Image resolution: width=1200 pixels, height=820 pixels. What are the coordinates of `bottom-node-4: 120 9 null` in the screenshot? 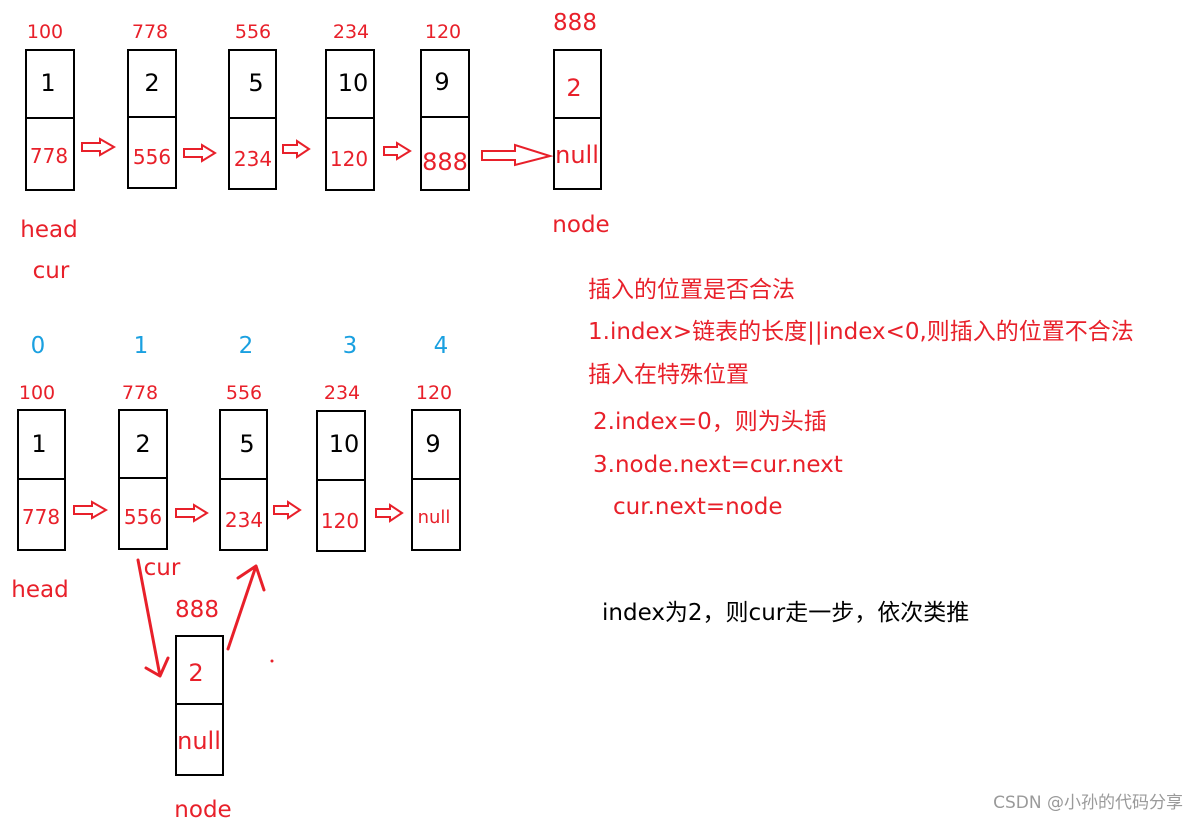 It's located at (436, 466).